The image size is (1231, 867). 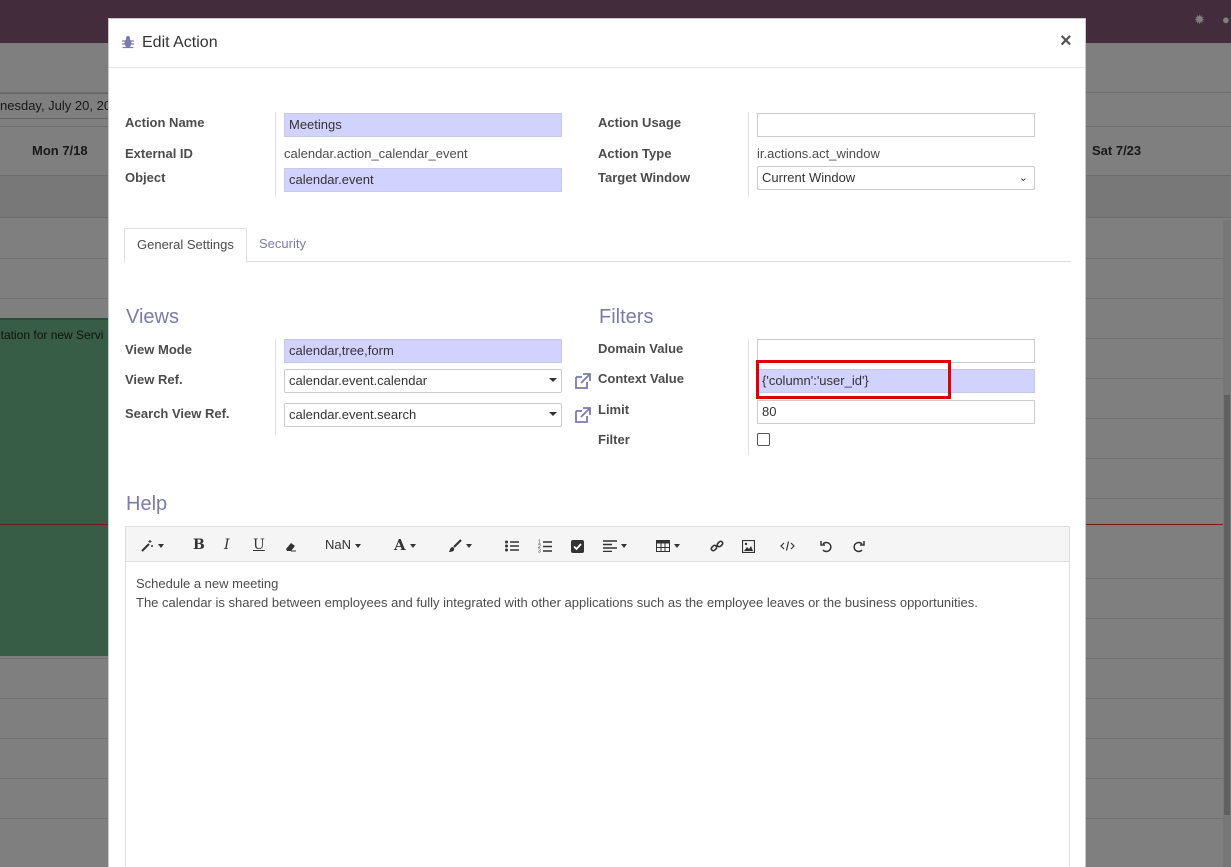 I want to click on font-size-dropdown: NaN, so click(x=343, y=545).